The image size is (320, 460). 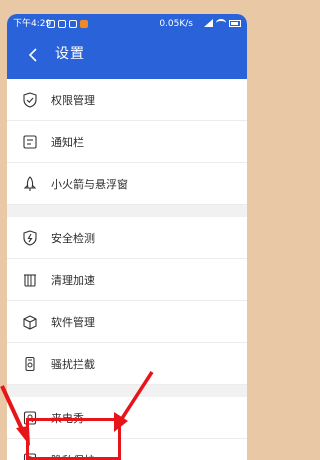 I want to click on app-notification-icon, so click(x=84, y=24).